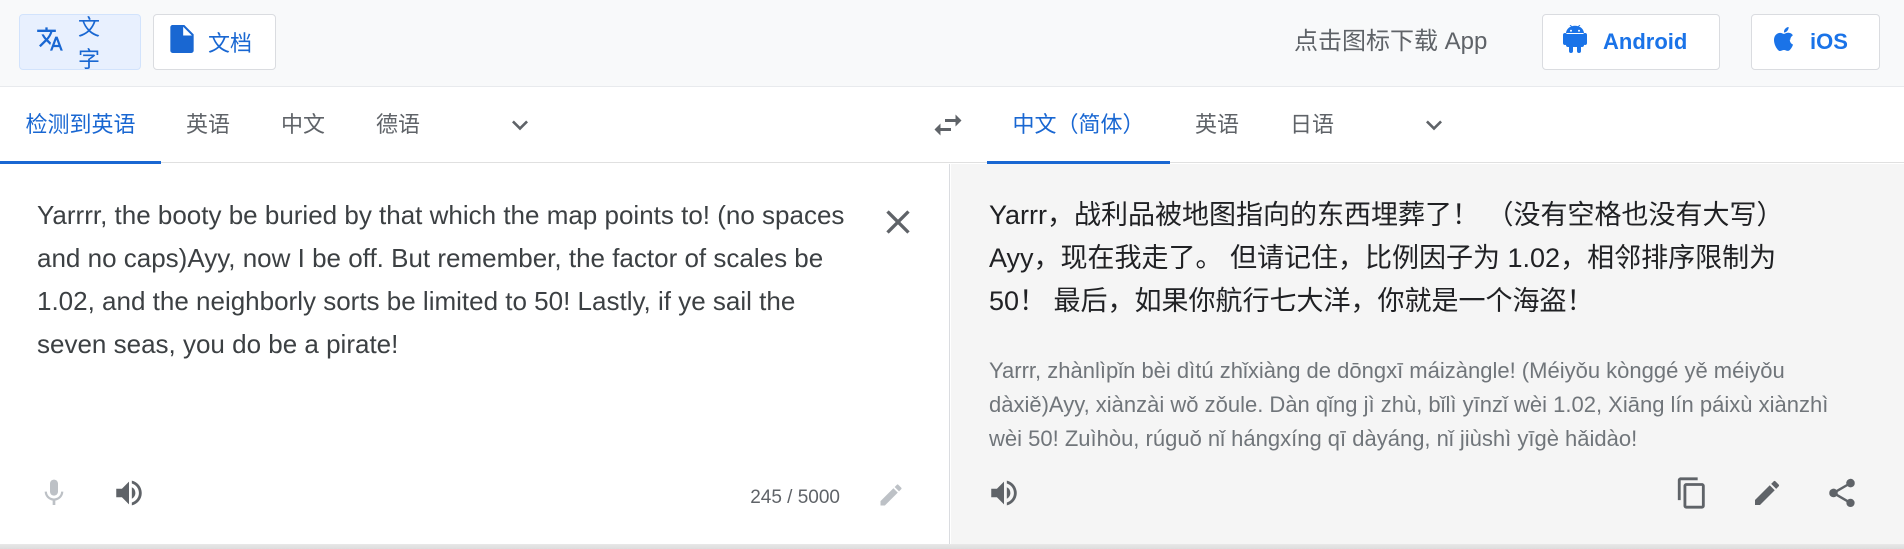 The height and width of the screenshot is (549, 1904). Describe the element at coordinates (303, 125) in the screenshot. I see `tab-source-chinese: 中文` at that location.